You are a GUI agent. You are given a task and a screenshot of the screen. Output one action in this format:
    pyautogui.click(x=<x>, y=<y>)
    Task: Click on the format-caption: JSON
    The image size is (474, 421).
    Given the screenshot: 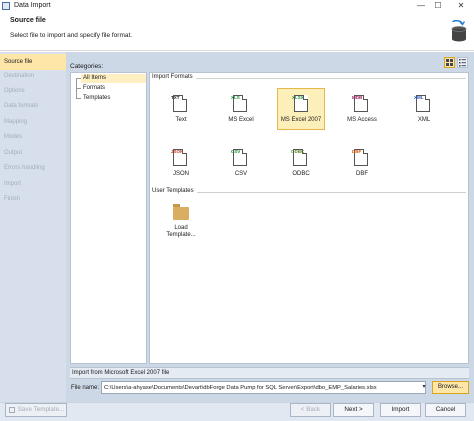 What is the action you would take?
    pyautogui.click(x=180, y=174)
    